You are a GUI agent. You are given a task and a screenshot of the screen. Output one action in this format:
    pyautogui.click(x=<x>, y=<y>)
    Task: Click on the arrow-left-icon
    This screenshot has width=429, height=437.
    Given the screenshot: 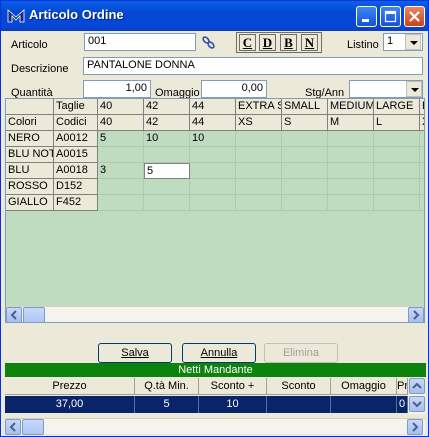 What is the action you would take?
    pyautogui.click(x=13, y=315)
    